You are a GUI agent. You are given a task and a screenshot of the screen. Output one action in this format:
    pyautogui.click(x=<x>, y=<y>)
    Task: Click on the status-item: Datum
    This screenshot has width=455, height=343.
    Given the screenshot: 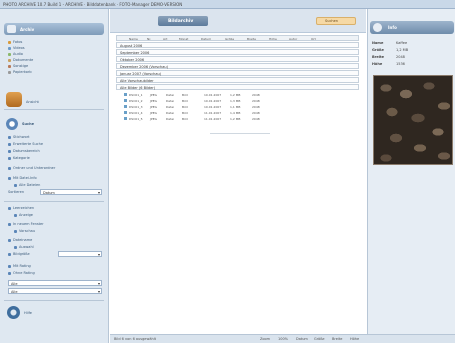 What is the action you would take?
    pyautogui.click(x=302, y=339)
    